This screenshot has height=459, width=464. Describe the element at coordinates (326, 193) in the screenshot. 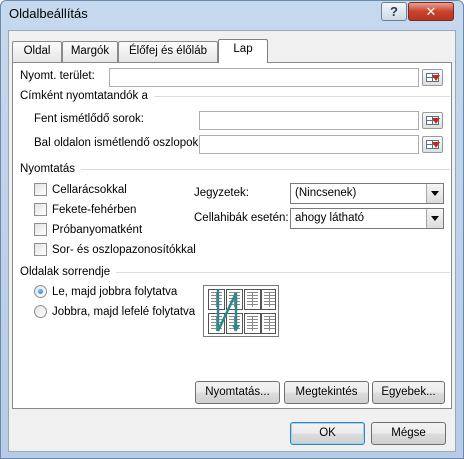

I see `comments-value: (Nincsenek)` at that location.